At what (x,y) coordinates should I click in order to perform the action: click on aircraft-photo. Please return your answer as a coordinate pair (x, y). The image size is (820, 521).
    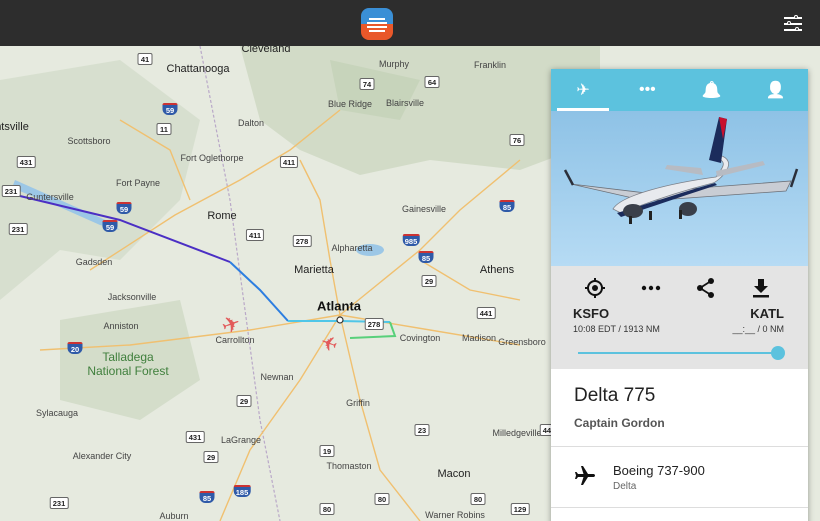
    Looking at the image, I should click on (679, 188).